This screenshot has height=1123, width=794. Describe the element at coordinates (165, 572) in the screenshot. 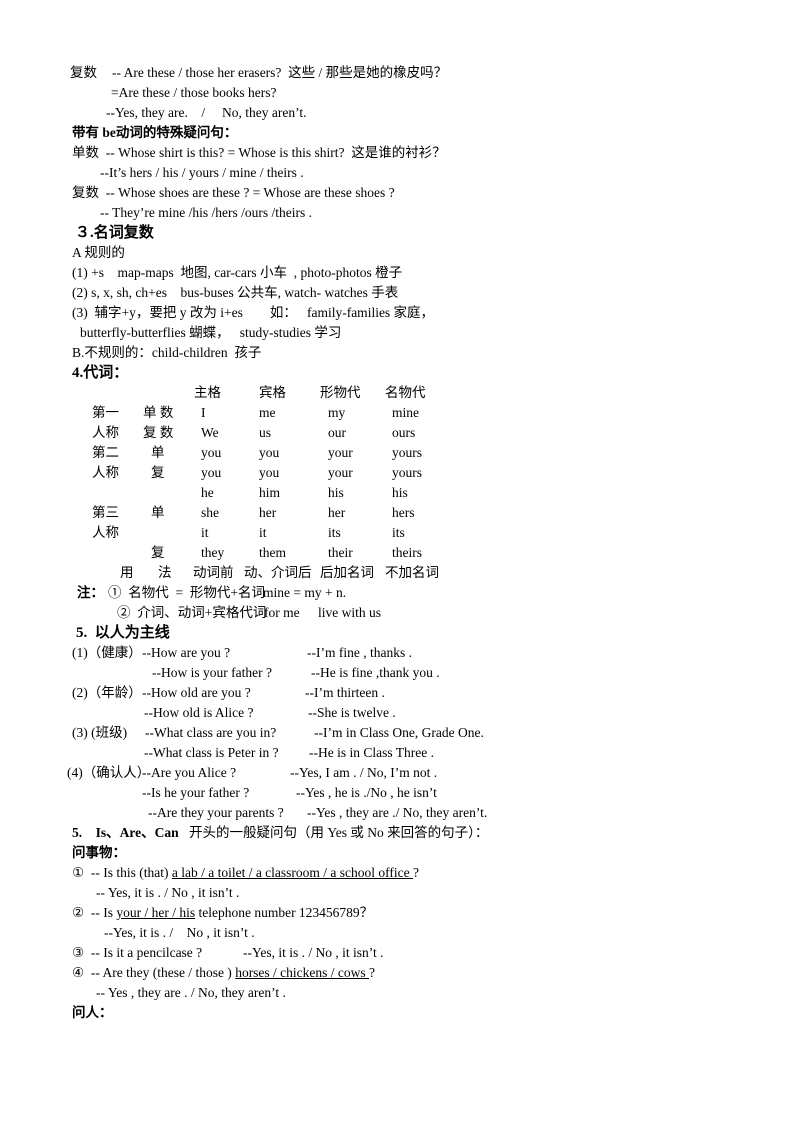

I see `text-line: 法` at that location.